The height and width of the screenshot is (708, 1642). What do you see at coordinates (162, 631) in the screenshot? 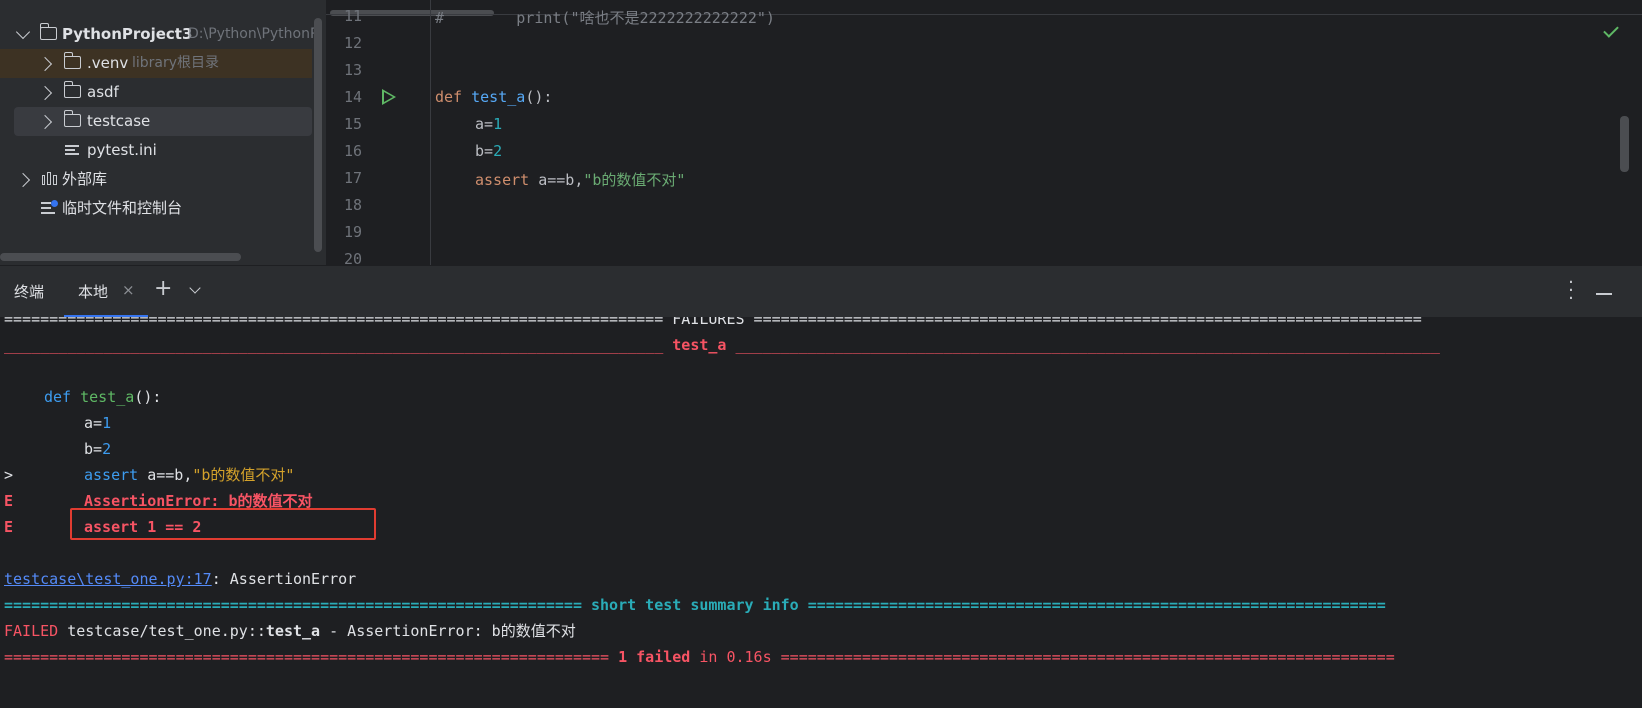
I see `failed-path: testcase/test_one.py::` at bounding box center [162, 631].